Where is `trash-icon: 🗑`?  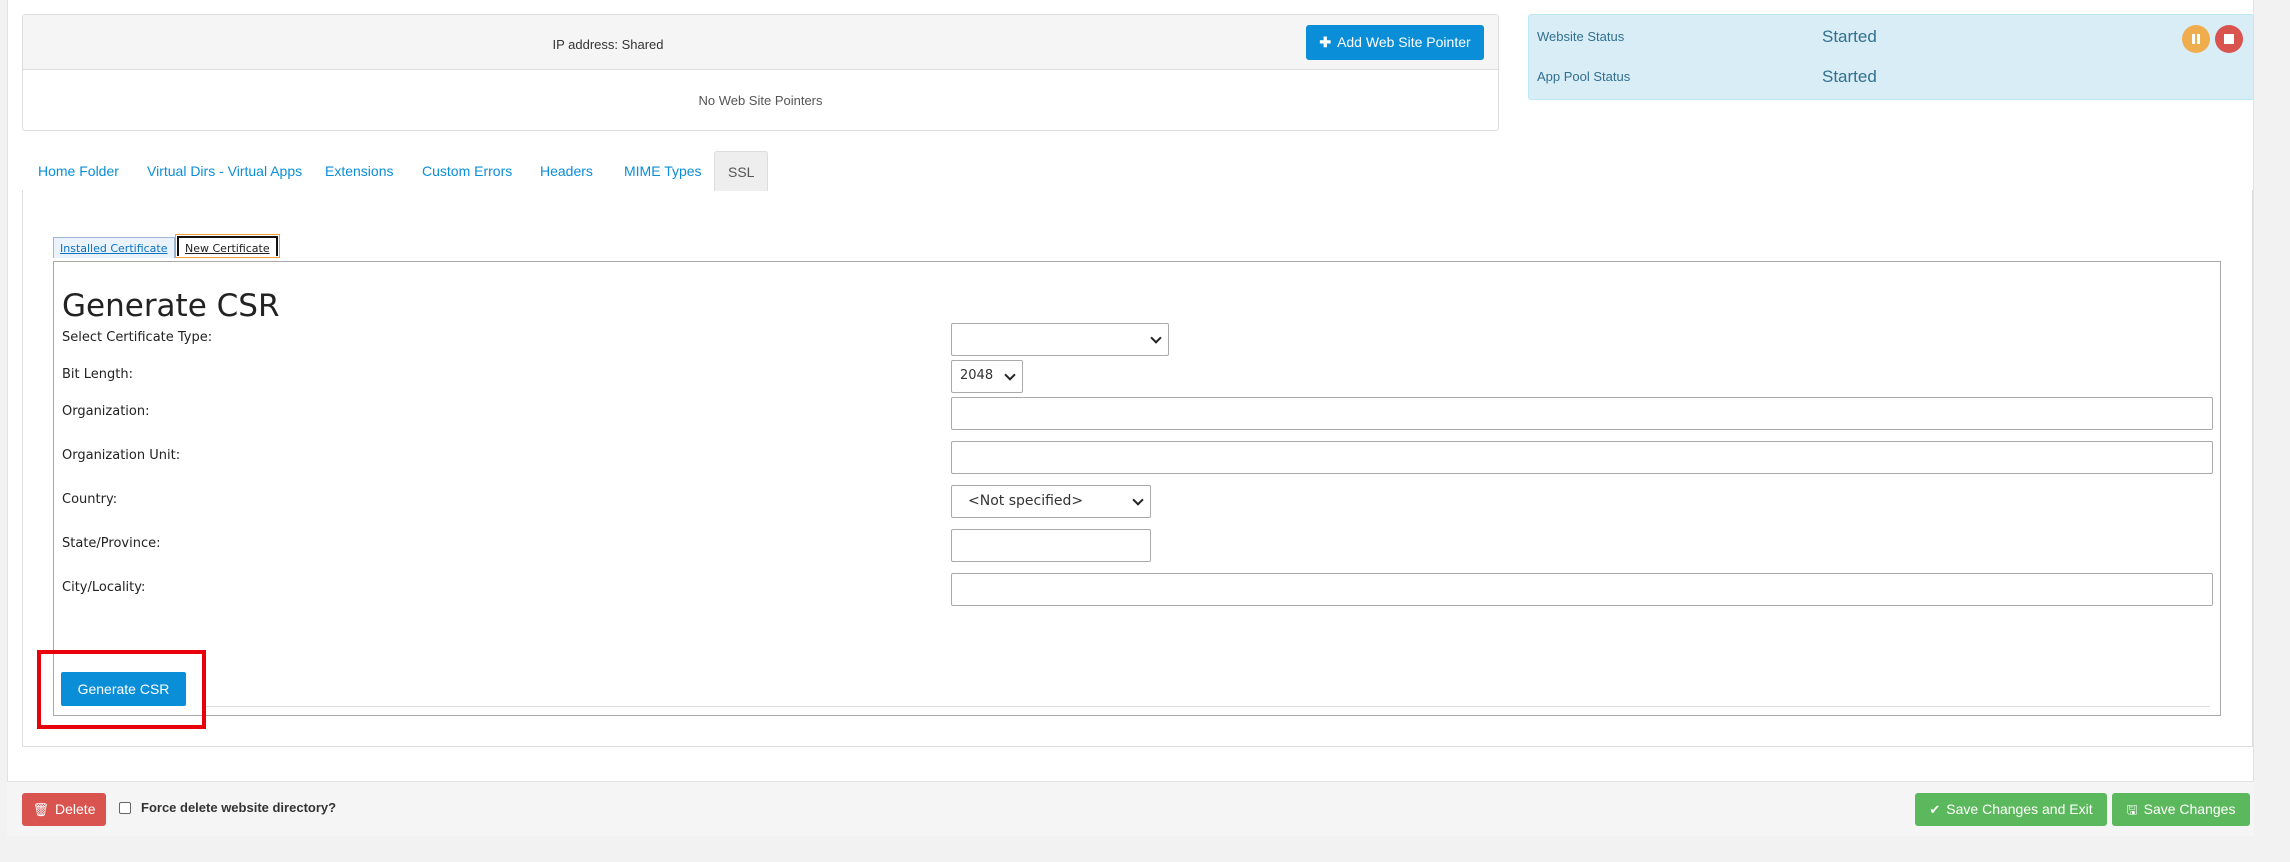
trash-icon: 🗑 is located at coordinates (41, 809).